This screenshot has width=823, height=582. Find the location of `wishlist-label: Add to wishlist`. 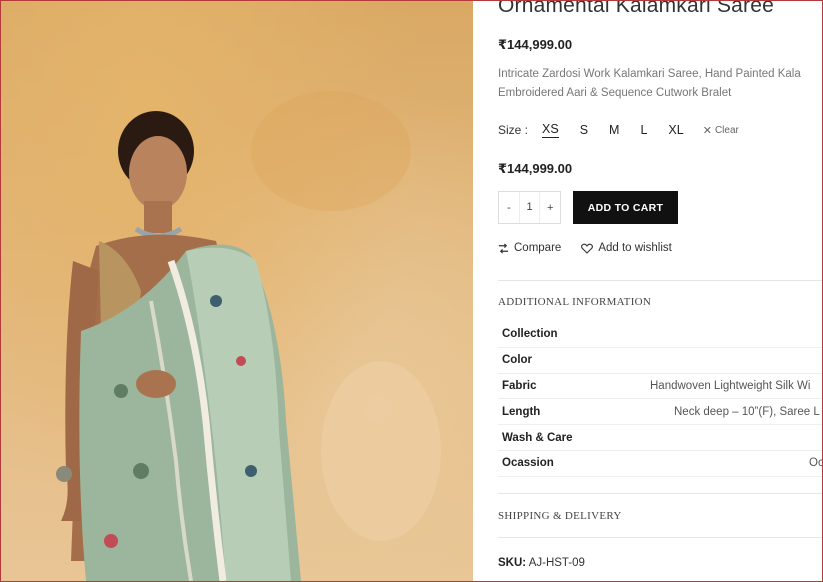

wishlist-label: Add to wishlist is located at coordinates (635, 248).